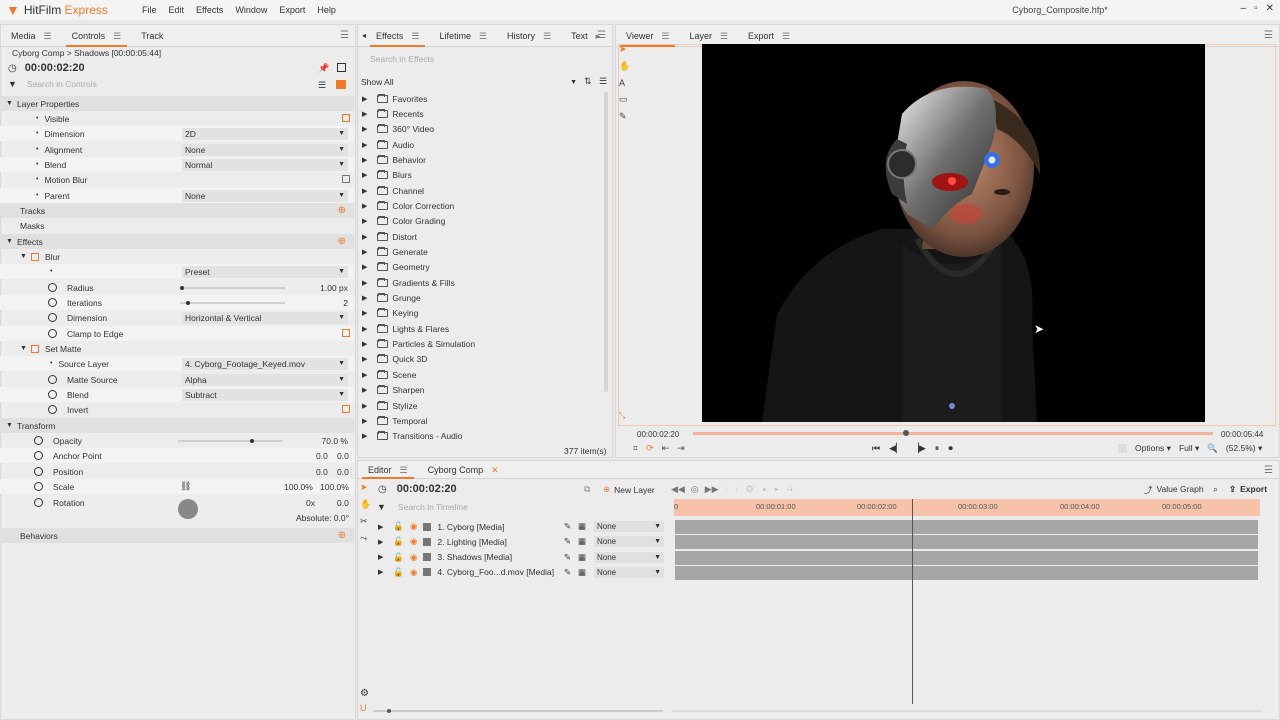  I want to click on zoom-icon: 🔍, so click(1212, 448).